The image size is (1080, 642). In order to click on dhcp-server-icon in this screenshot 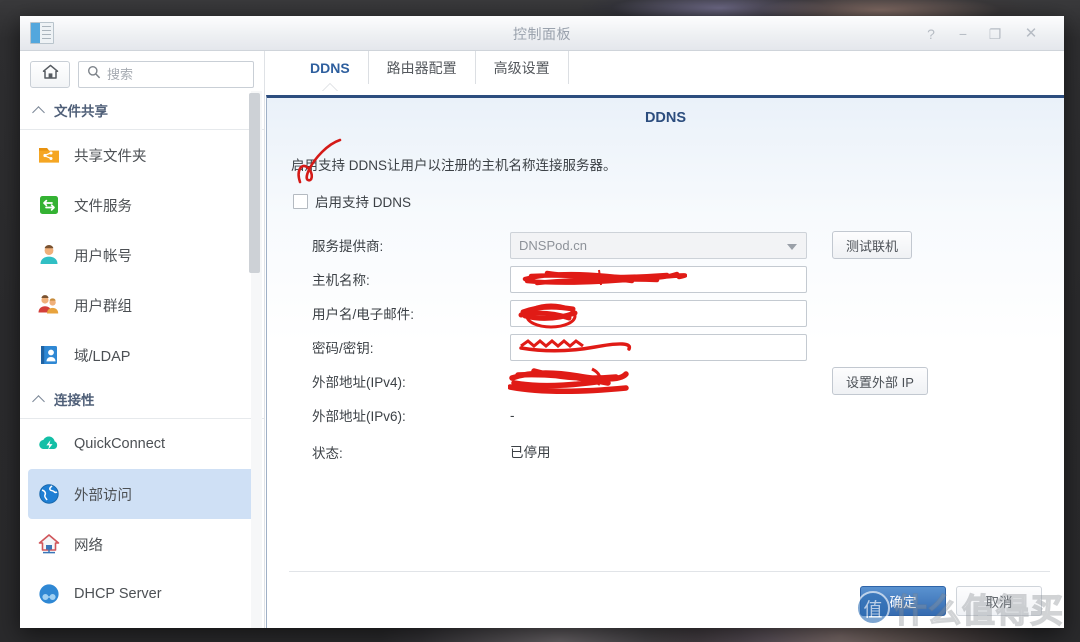, I will do `click(49, 594)`.